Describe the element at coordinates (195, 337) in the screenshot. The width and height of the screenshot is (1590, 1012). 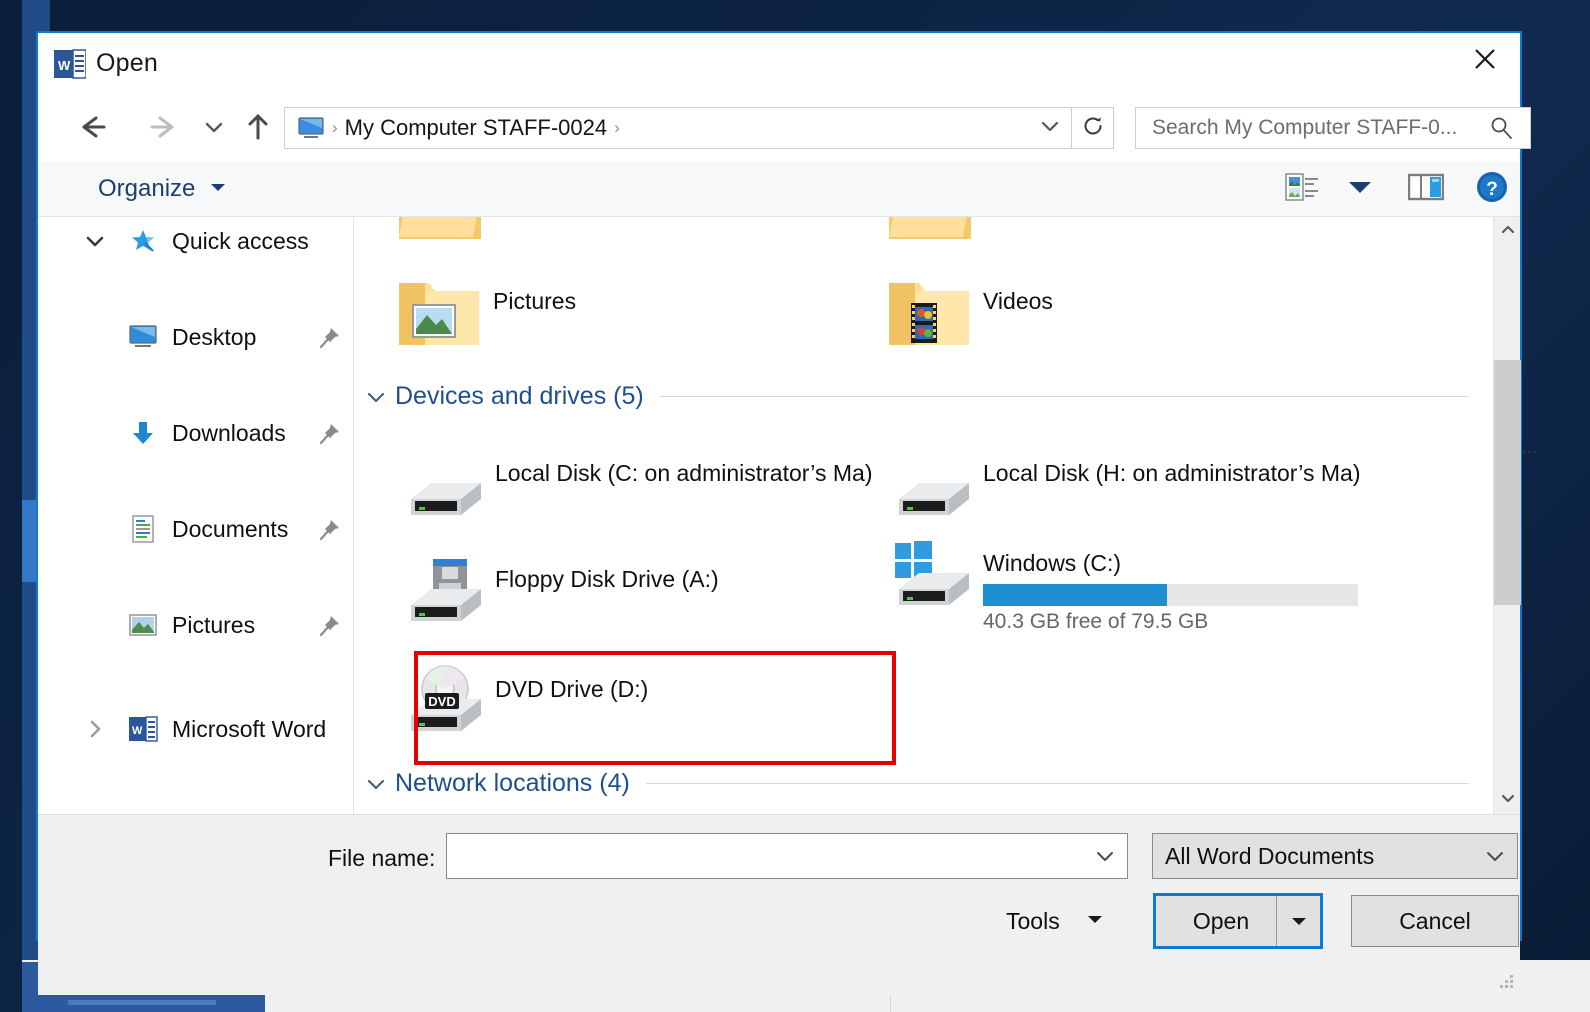
I see `sidebar-item-desktop: Desktop` at that location.